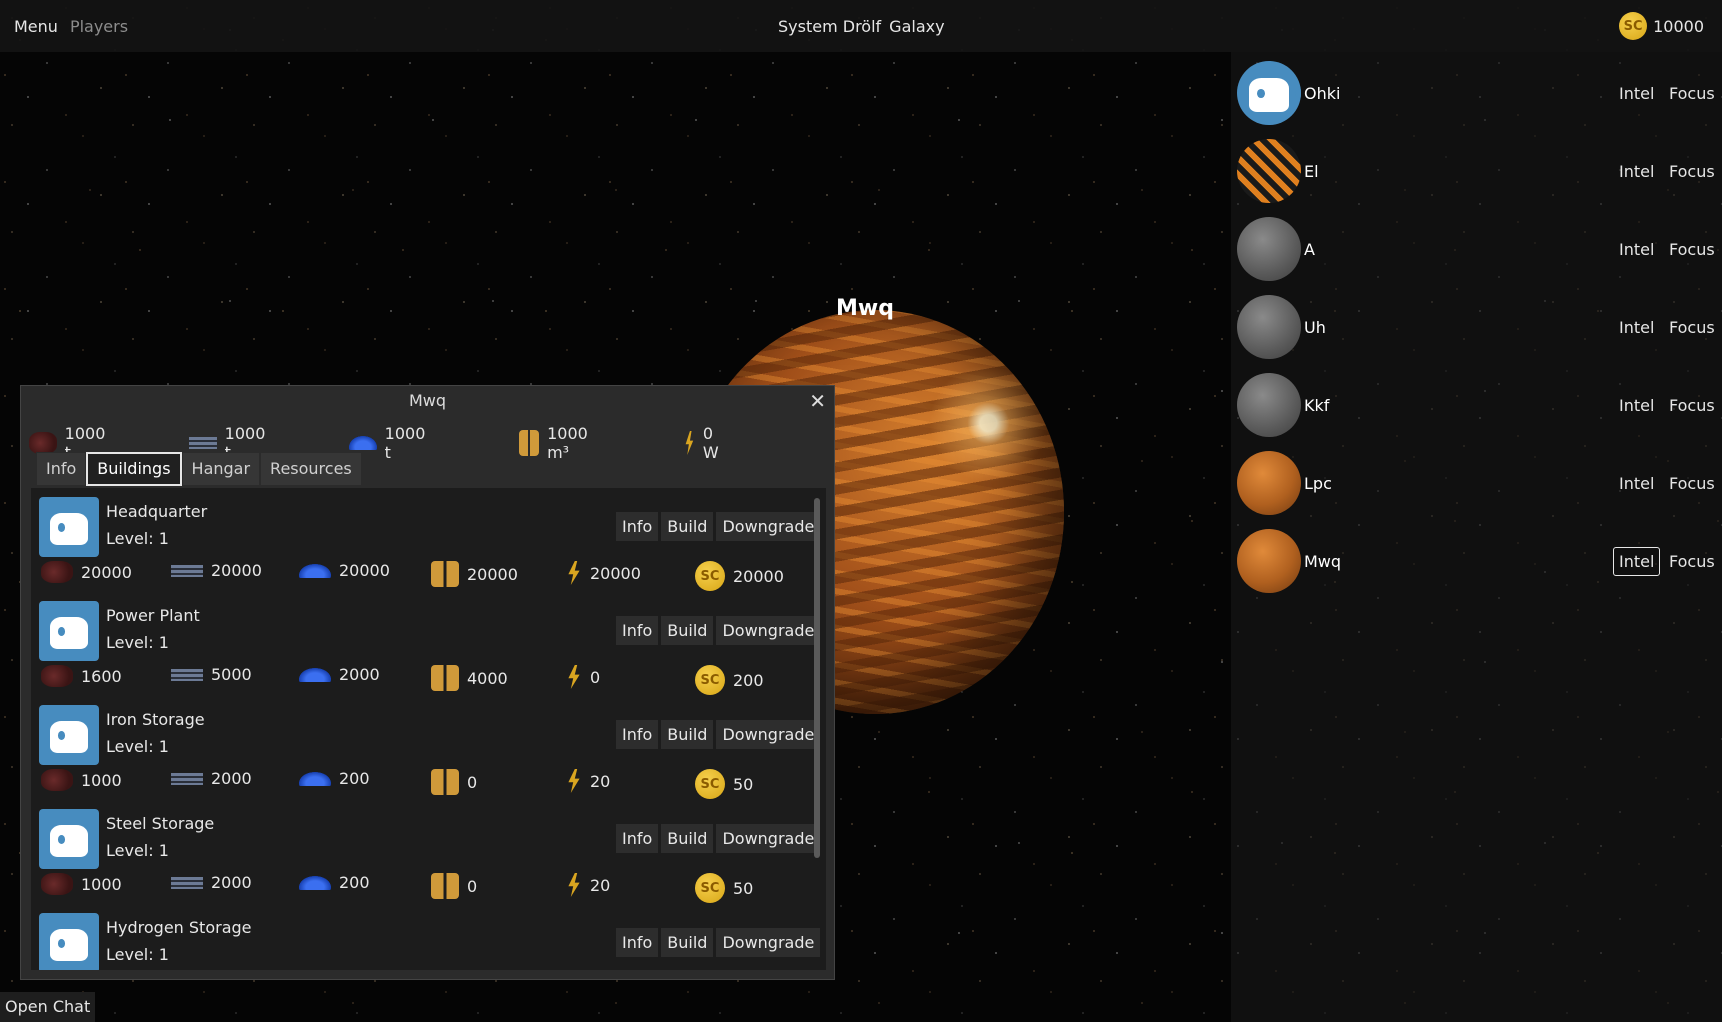 The image size is (1722, 1022). Describe the element at coordinates (231, 674) in the screenshot. I see `steel-cost: 5000` at that location.